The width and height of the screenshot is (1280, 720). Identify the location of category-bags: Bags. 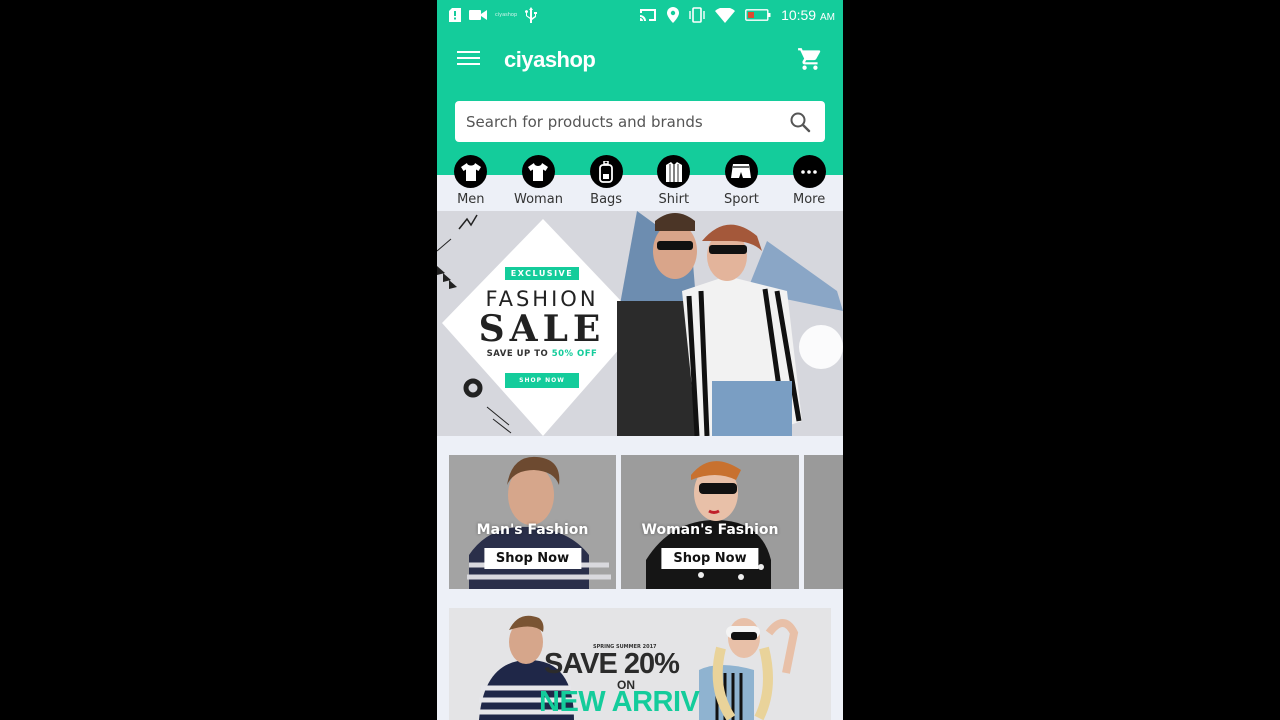
(606, 183).